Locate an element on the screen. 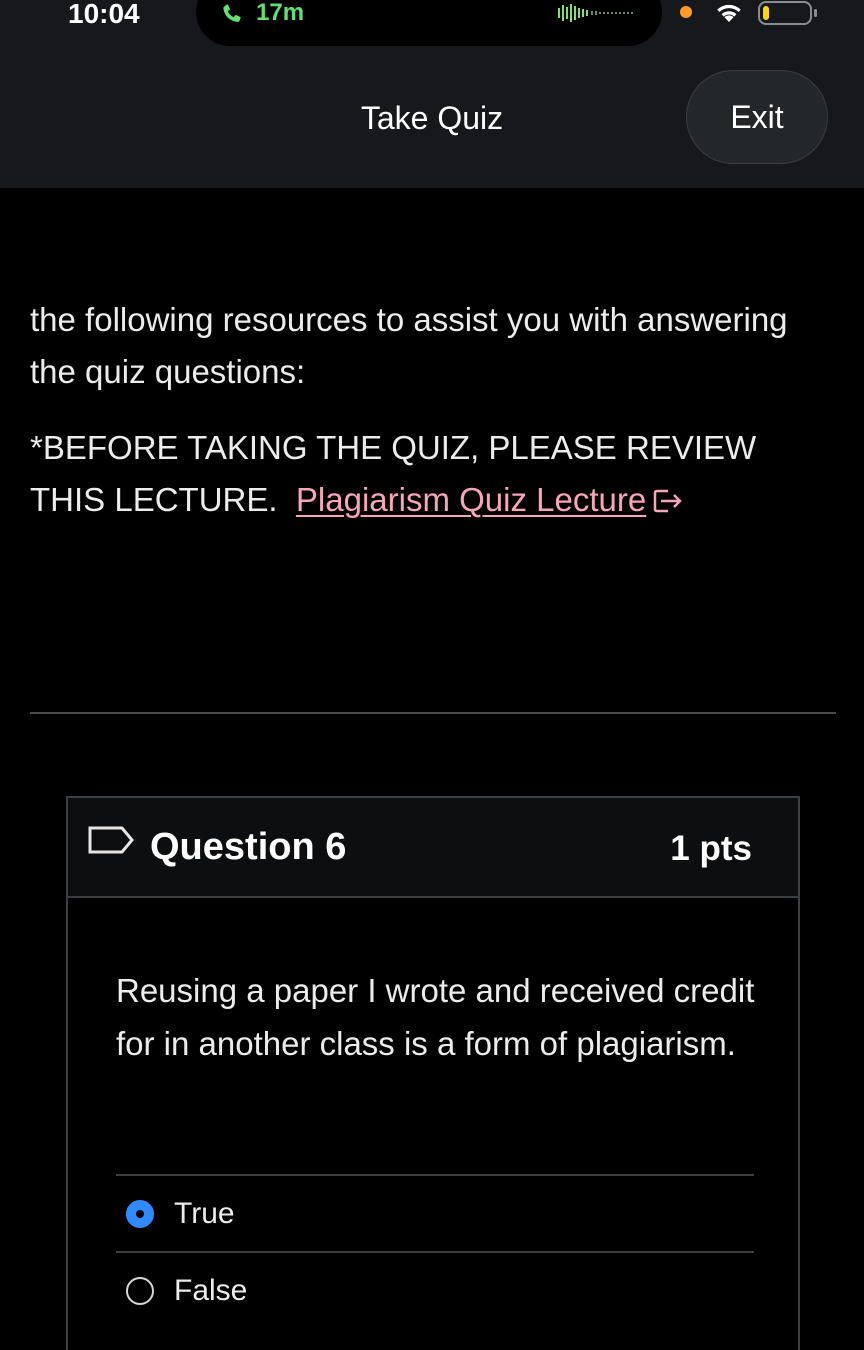 The image size is (864, 1350). recording-dot is located at coordinates (686, 12).